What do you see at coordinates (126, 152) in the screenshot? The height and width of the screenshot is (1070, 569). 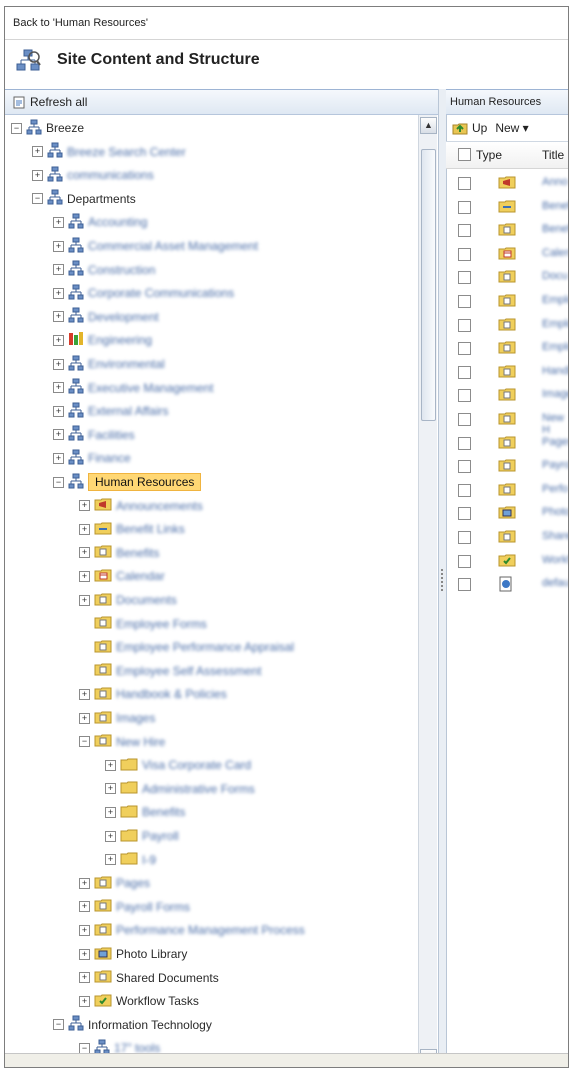 I see `tree-node-label: Breeze Search Center` at bounding box center [126, 152].